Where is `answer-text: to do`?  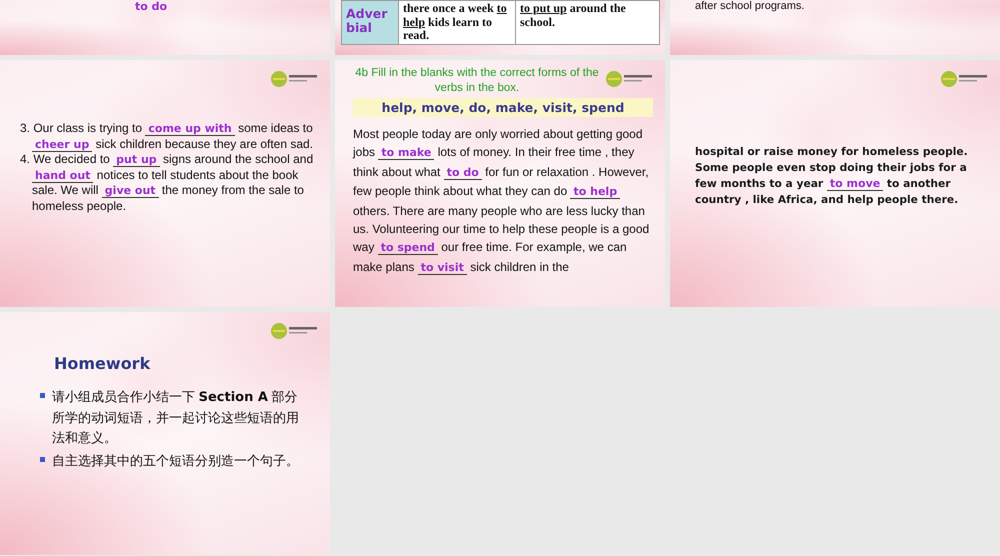
answer-text: to do is located at coordinates (463, 173).